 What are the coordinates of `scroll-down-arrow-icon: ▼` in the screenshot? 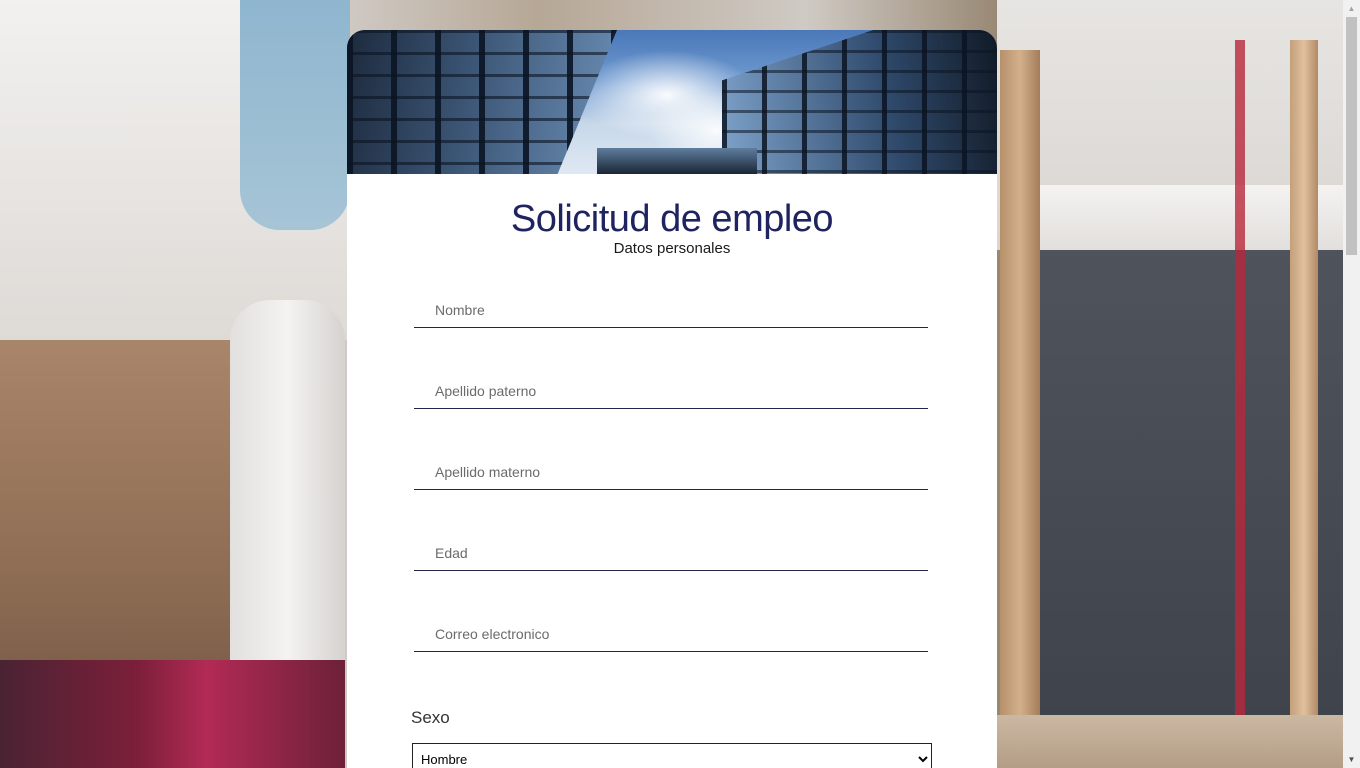 It's located at (1351, 759).